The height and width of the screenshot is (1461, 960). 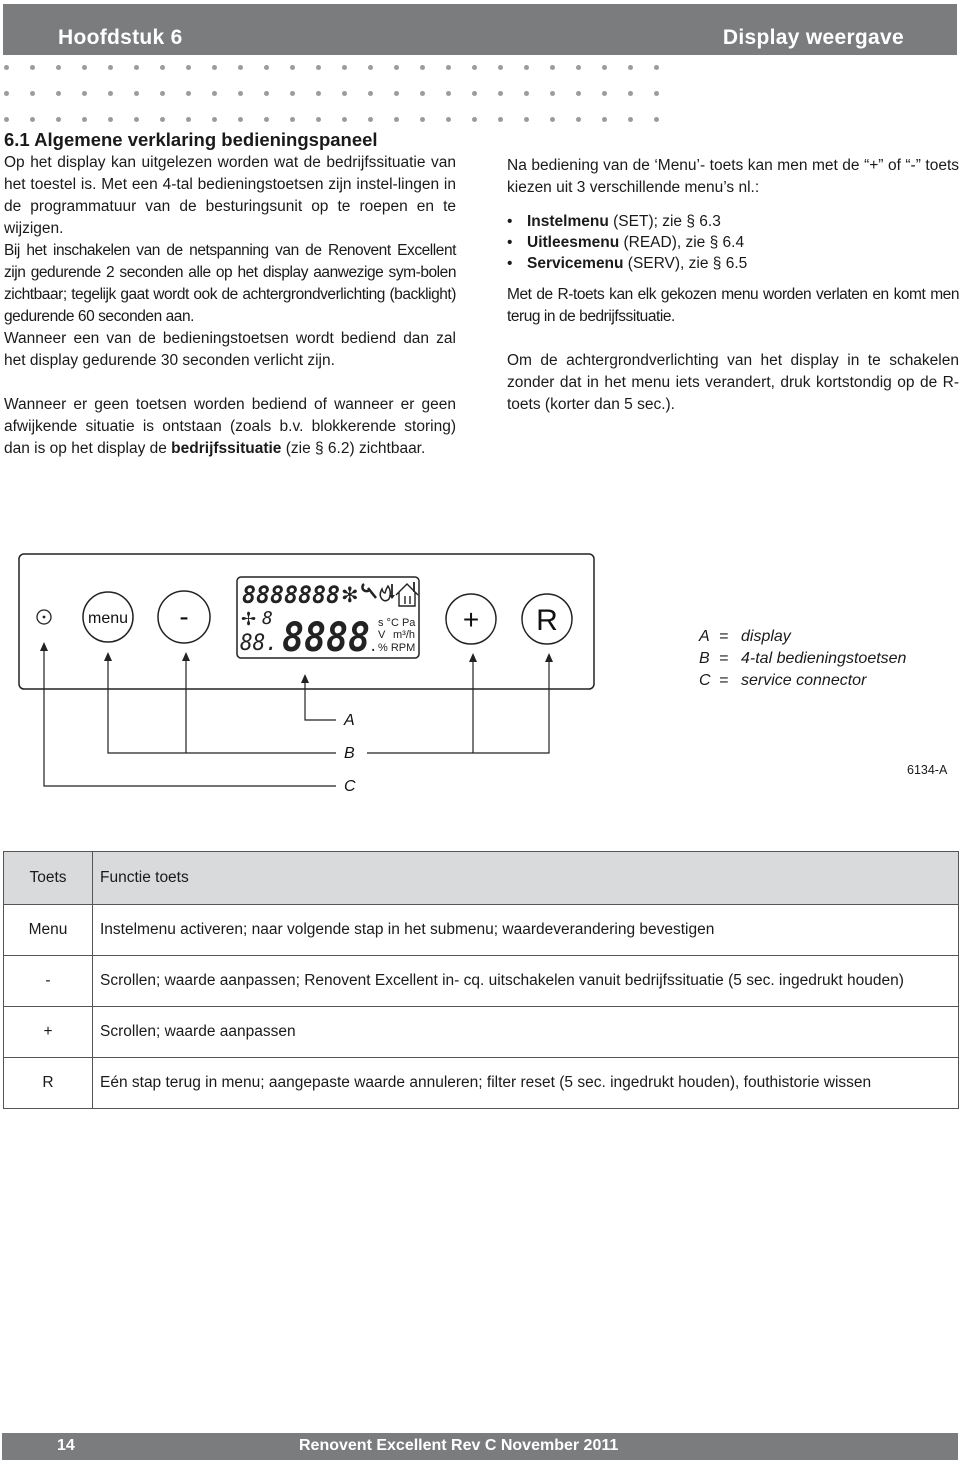 I want to click on wrench-icon, so click(x=369, y=591).